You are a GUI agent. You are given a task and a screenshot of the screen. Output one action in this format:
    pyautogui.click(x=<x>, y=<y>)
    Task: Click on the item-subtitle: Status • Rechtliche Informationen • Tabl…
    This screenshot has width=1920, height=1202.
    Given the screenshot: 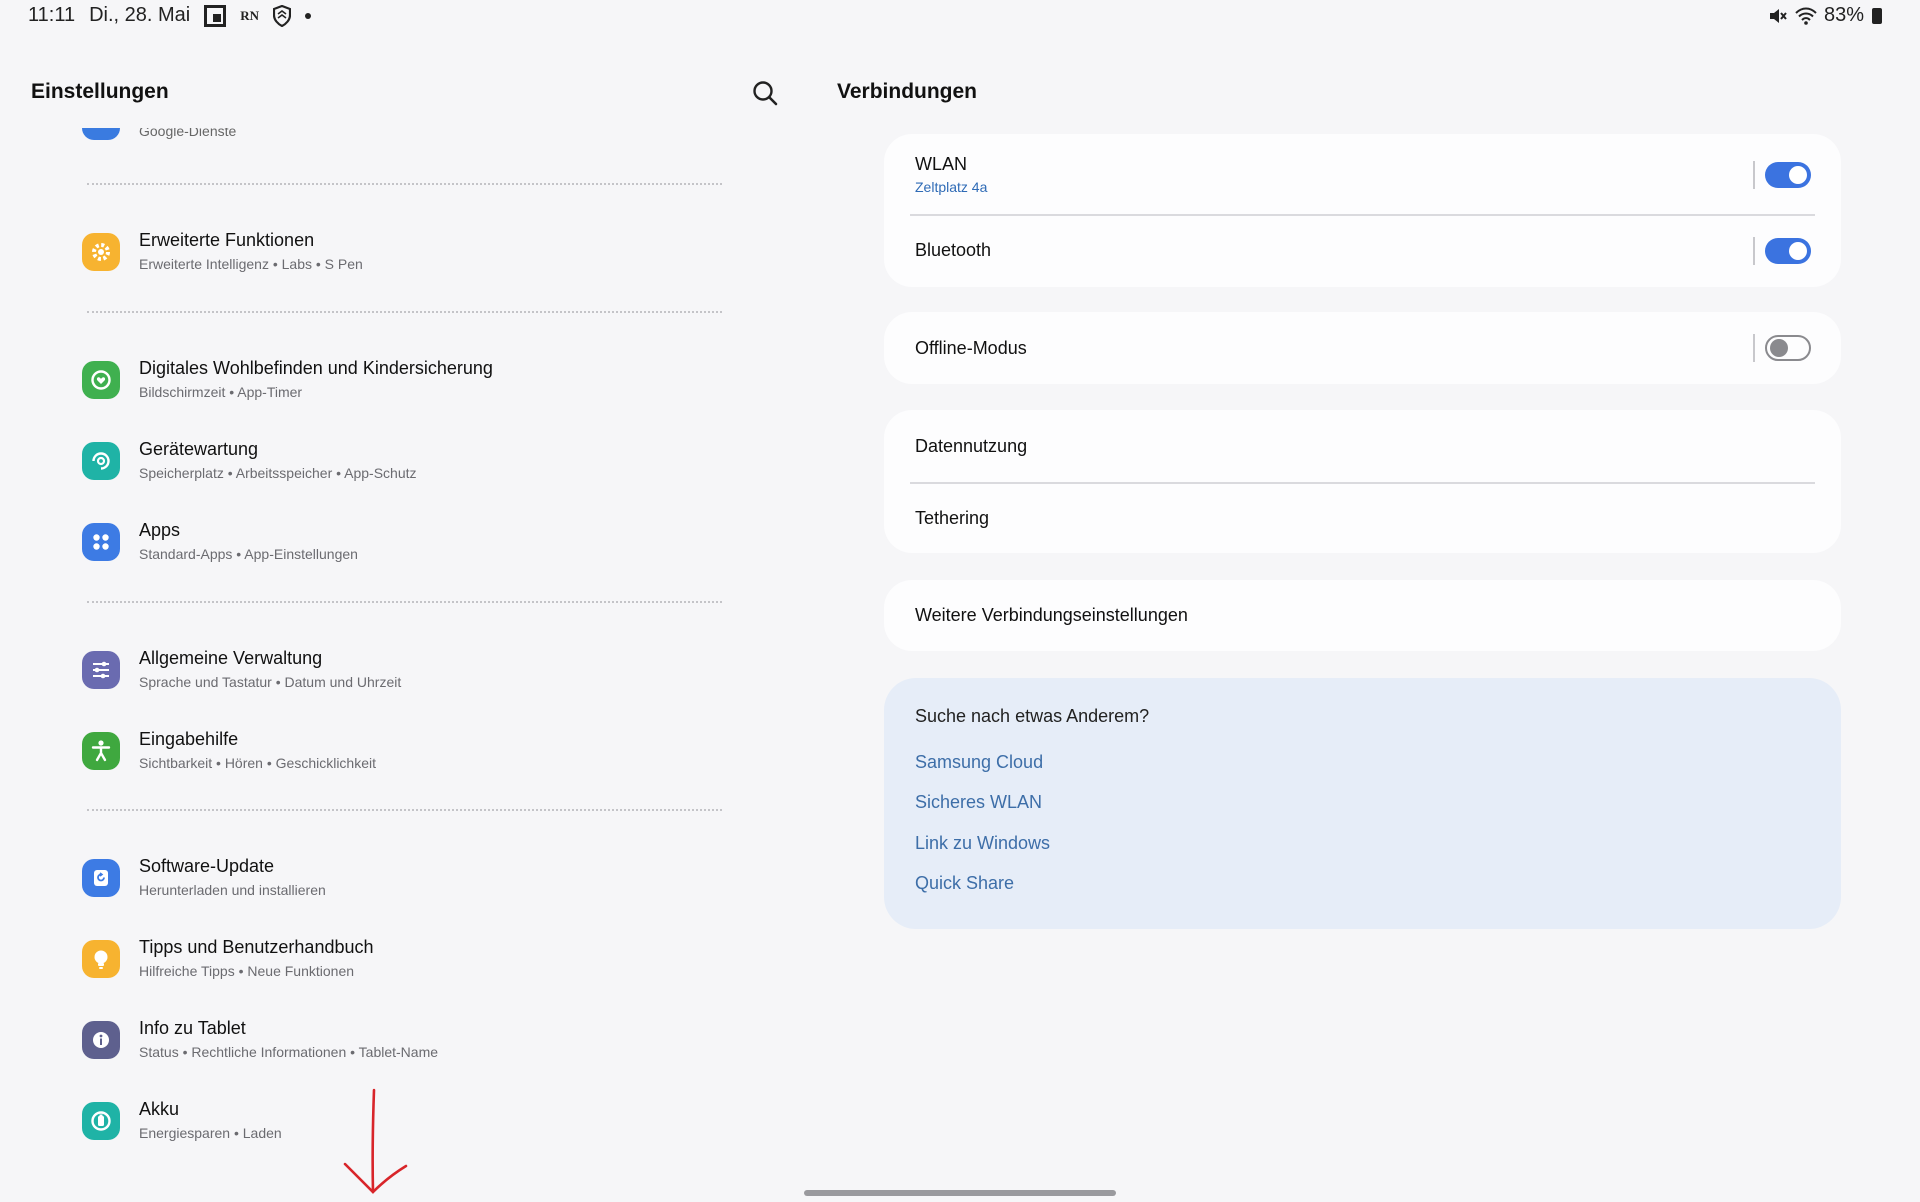 What is the action you would take?
    pyautogui.click(x=289, y=1052)
    